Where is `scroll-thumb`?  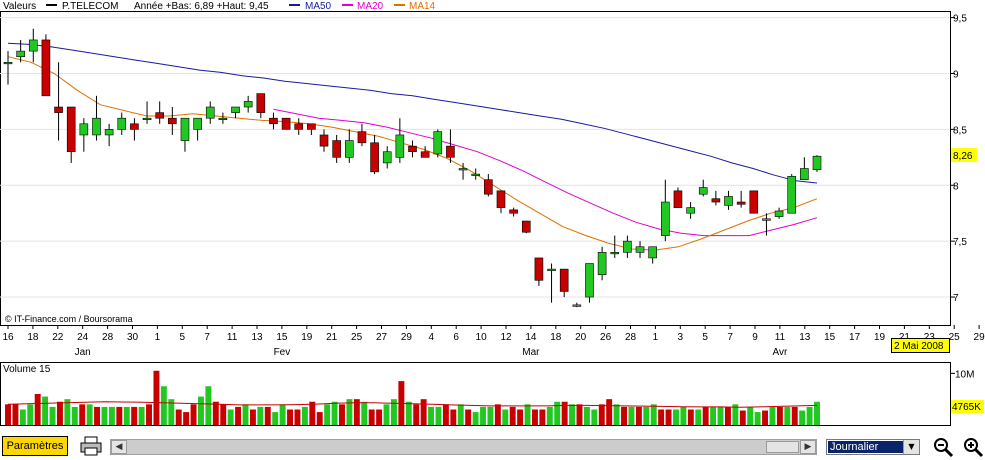 scroll-thumb is located at coordinates (782, 447).